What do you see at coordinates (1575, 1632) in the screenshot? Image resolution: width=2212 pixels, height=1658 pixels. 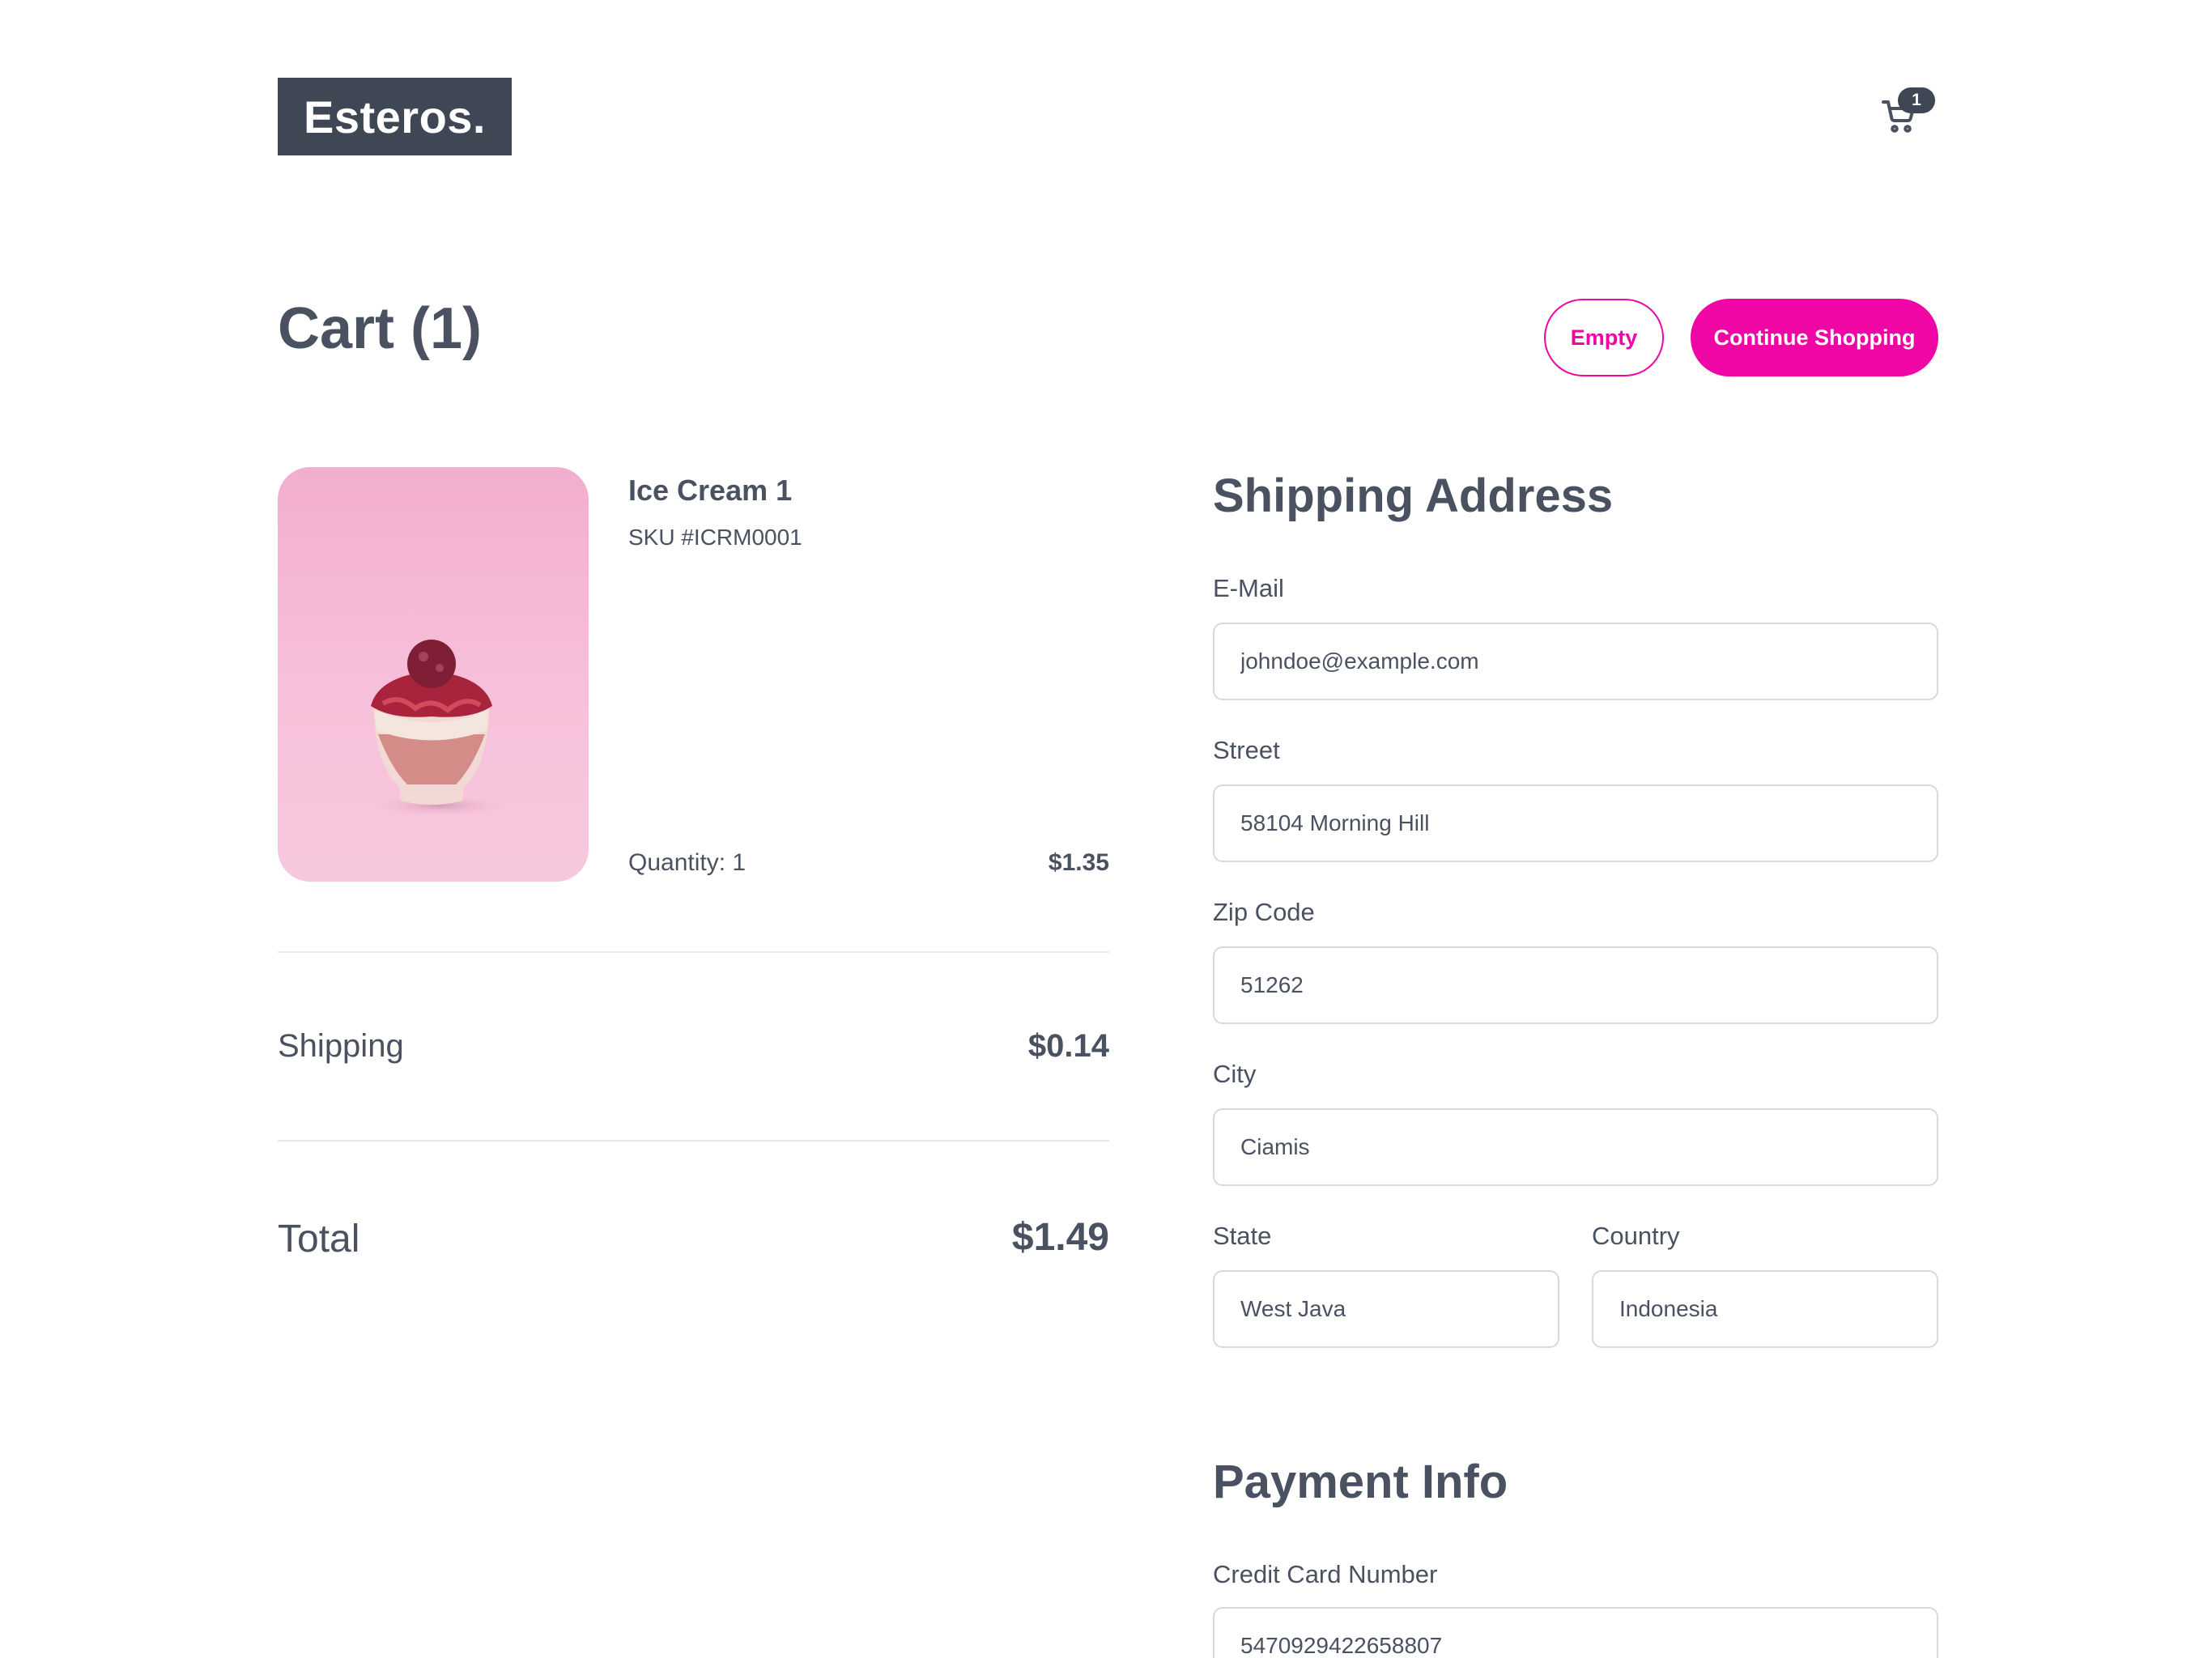 I see `credit-card-field` at bounding box center [1575, 1632].